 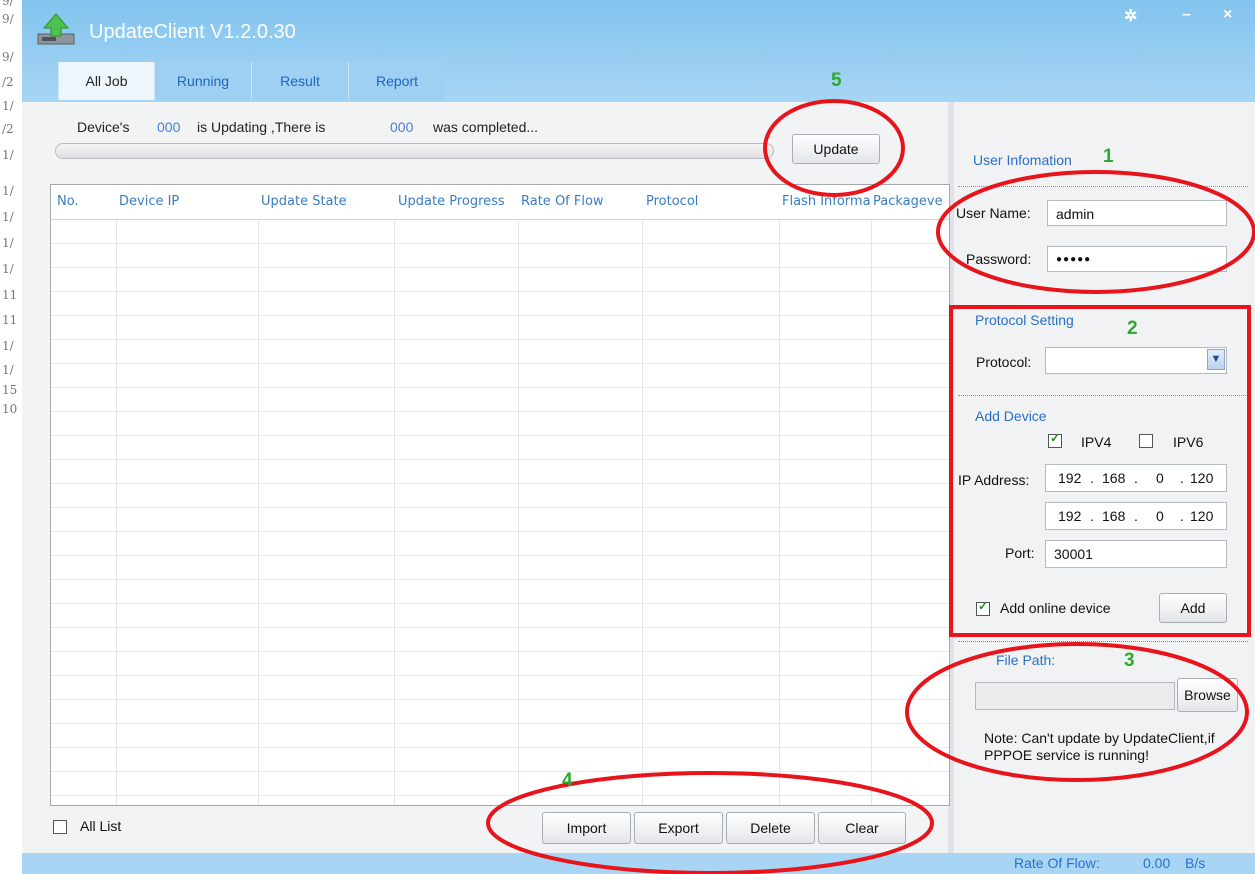 What do you see at coordinates (1100, 471) in the screenshot?
I see `annotation-box-protocol` at bounding box center [1100, 471].